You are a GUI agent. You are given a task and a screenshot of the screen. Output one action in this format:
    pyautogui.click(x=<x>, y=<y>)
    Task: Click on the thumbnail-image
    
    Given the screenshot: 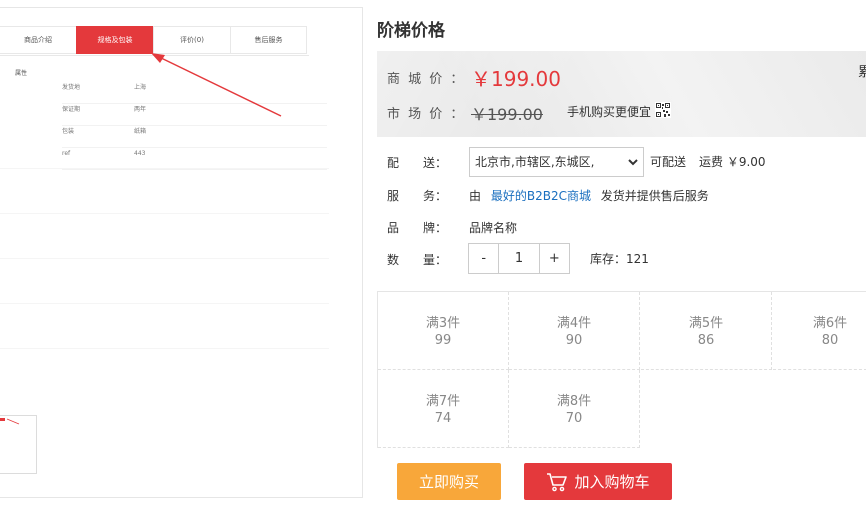 What is the action you would take?
    pyautogui.click(x=18, y=444)
    